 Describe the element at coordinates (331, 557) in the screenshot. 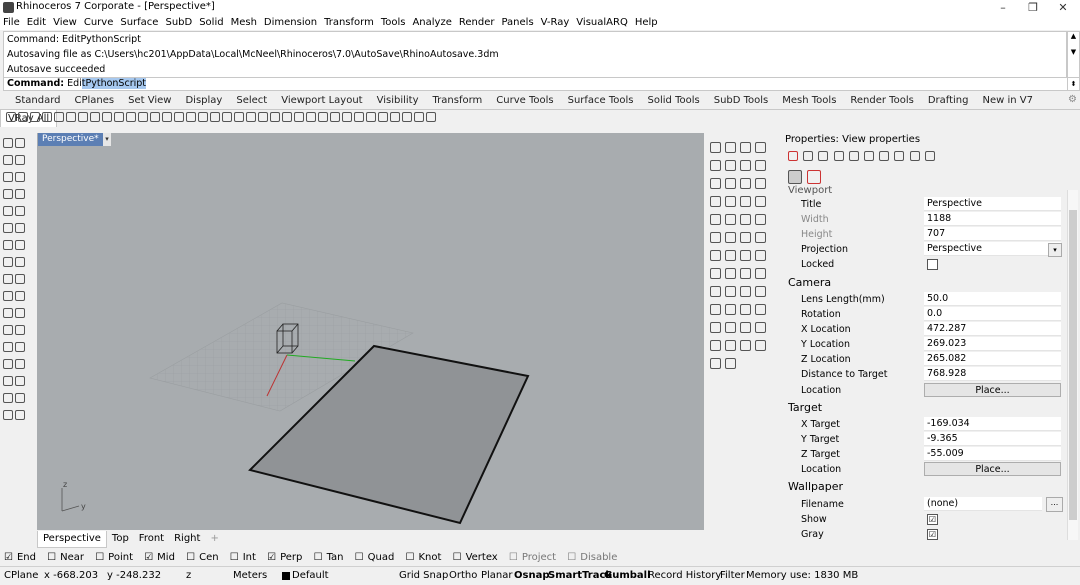

I see `osnap-tan: ☐ Tan` at that location.